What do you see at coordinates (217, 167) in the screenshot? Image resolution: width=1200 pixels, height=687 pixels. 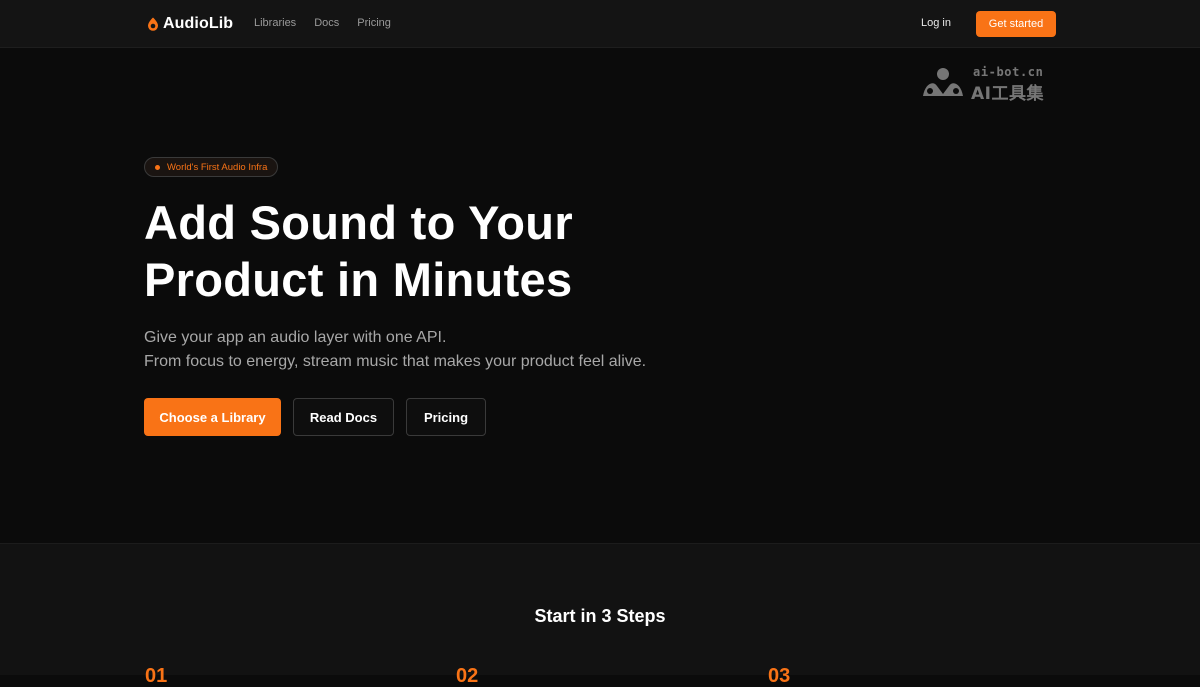 I see `badge-text: World's First Audio Infra` at bounding box center [217, 167].